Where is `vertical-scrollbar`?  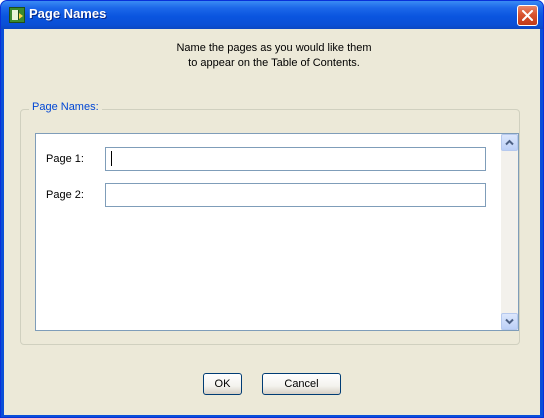 vertical-scrollbar is located at coordinates (509, 232).